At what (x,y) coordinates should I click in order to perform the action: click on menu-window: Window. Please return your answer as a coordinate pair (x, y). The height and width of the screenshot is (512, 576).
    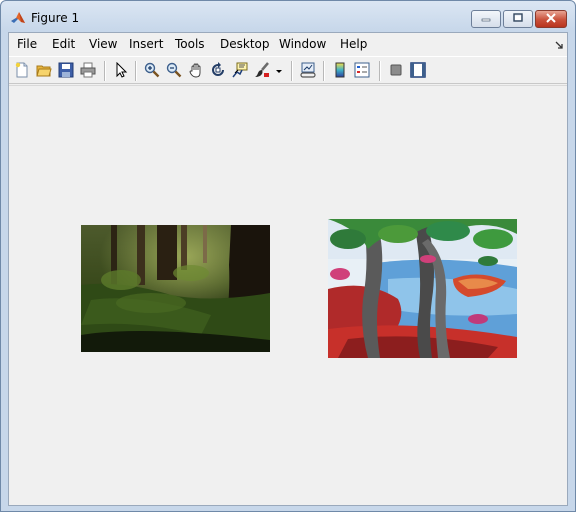
    Looking at the image, I should click on (302, 44).